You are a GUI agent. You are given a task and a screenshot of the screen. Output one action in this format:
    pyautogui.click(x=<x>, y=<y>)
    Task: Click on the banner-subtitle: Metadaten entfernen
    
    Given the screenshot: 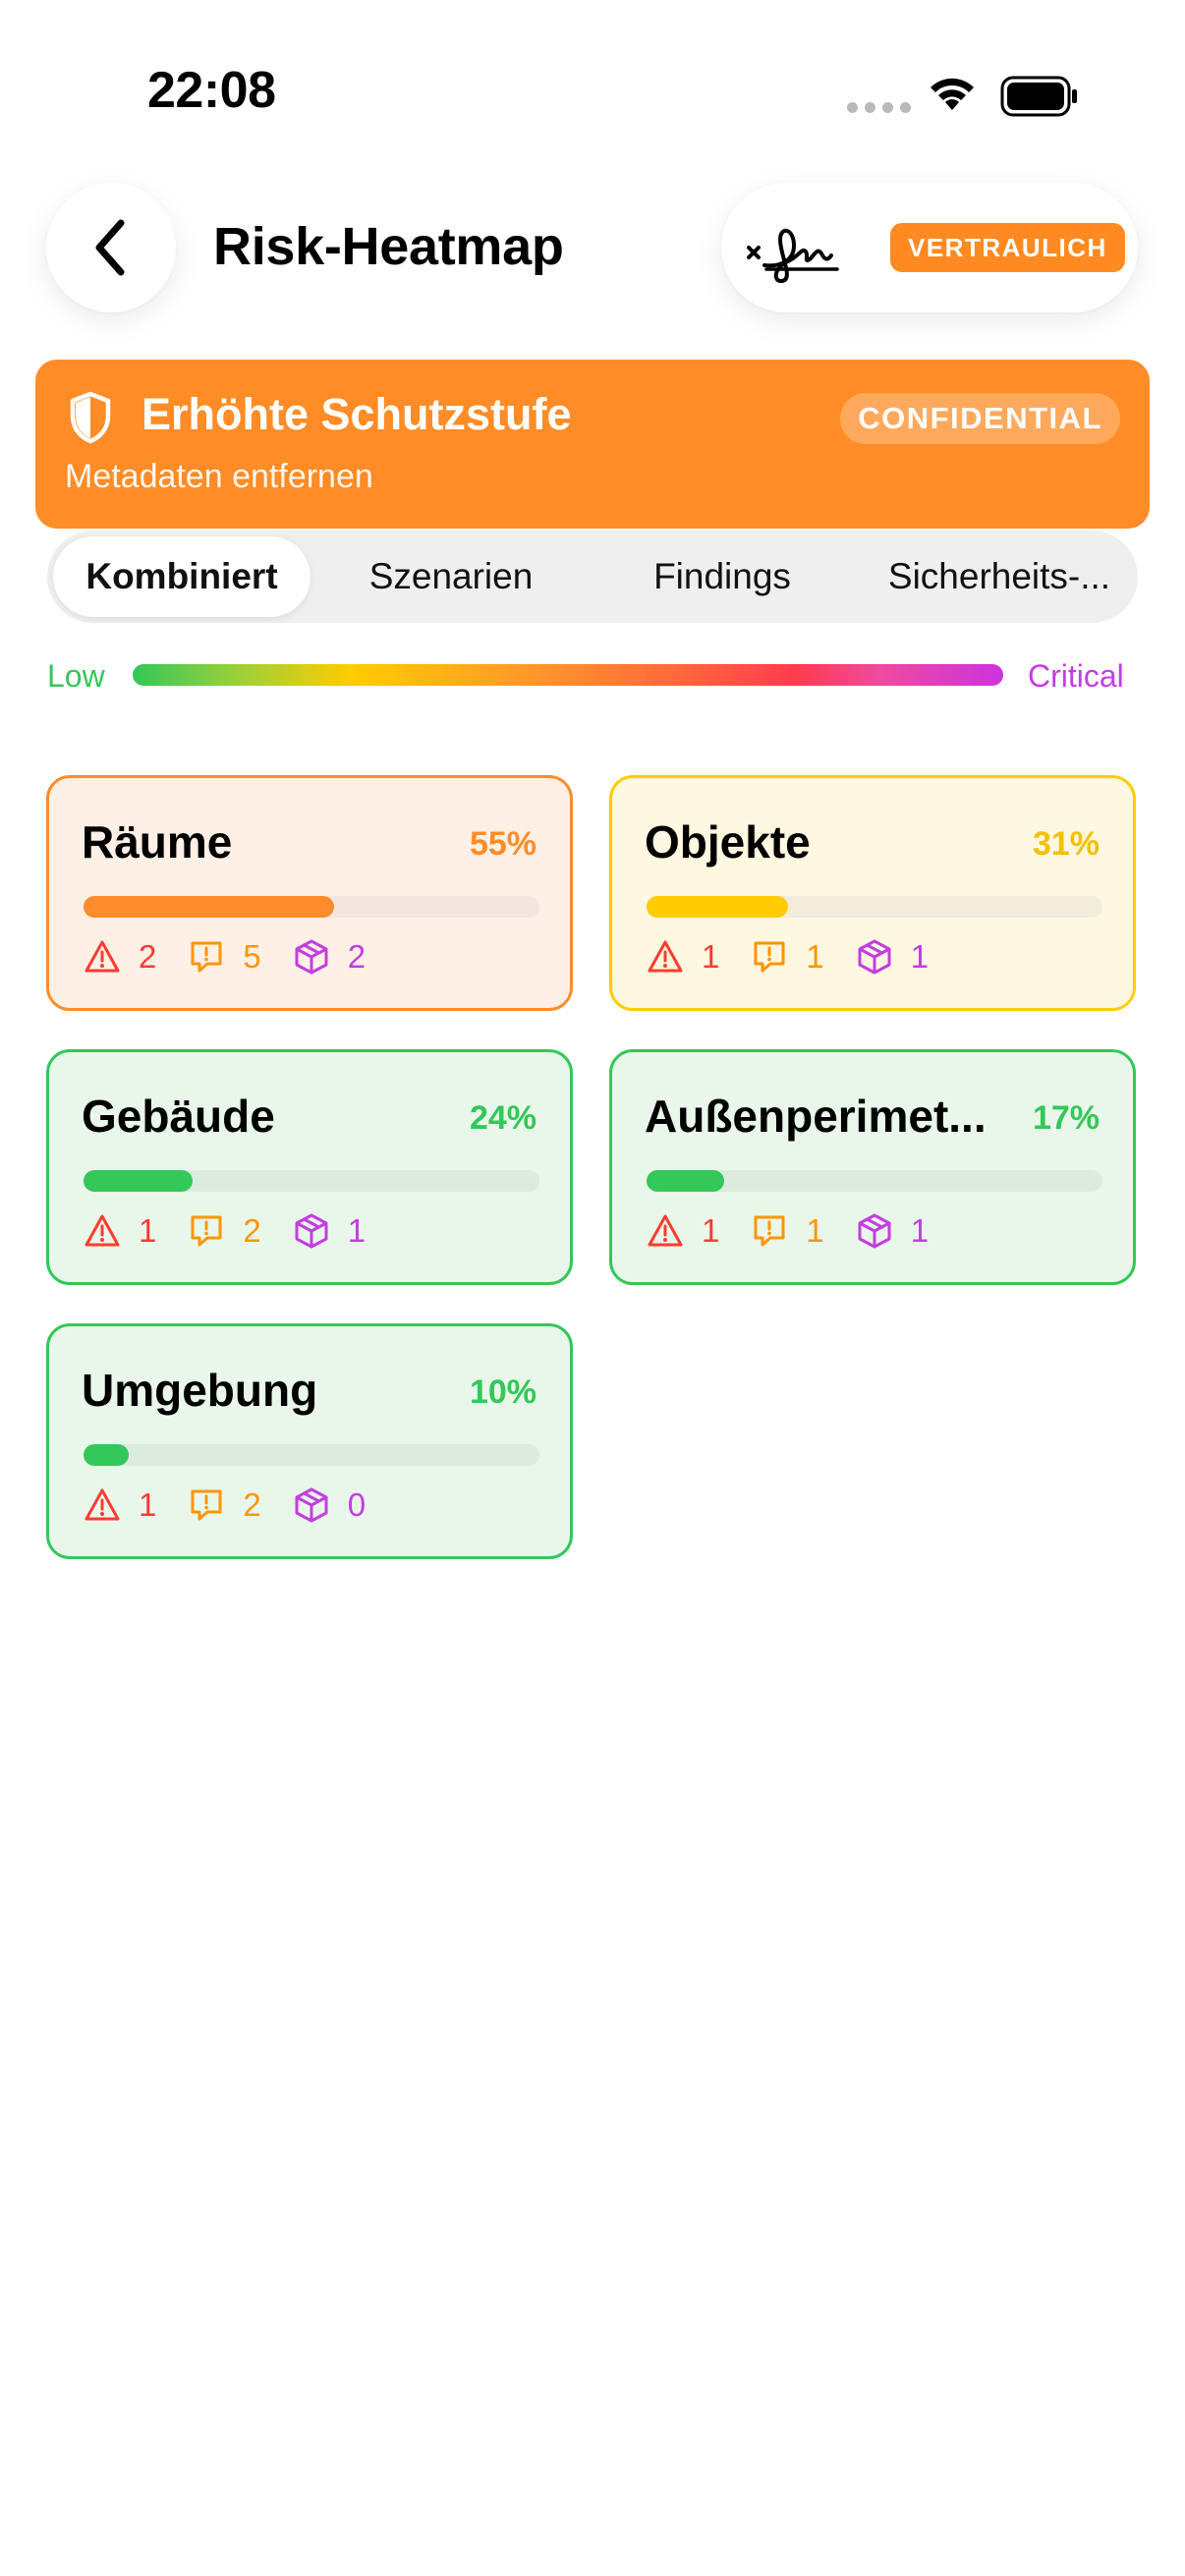 What is the action you would take?
    pyautogui.click(x=219, y=476)
    